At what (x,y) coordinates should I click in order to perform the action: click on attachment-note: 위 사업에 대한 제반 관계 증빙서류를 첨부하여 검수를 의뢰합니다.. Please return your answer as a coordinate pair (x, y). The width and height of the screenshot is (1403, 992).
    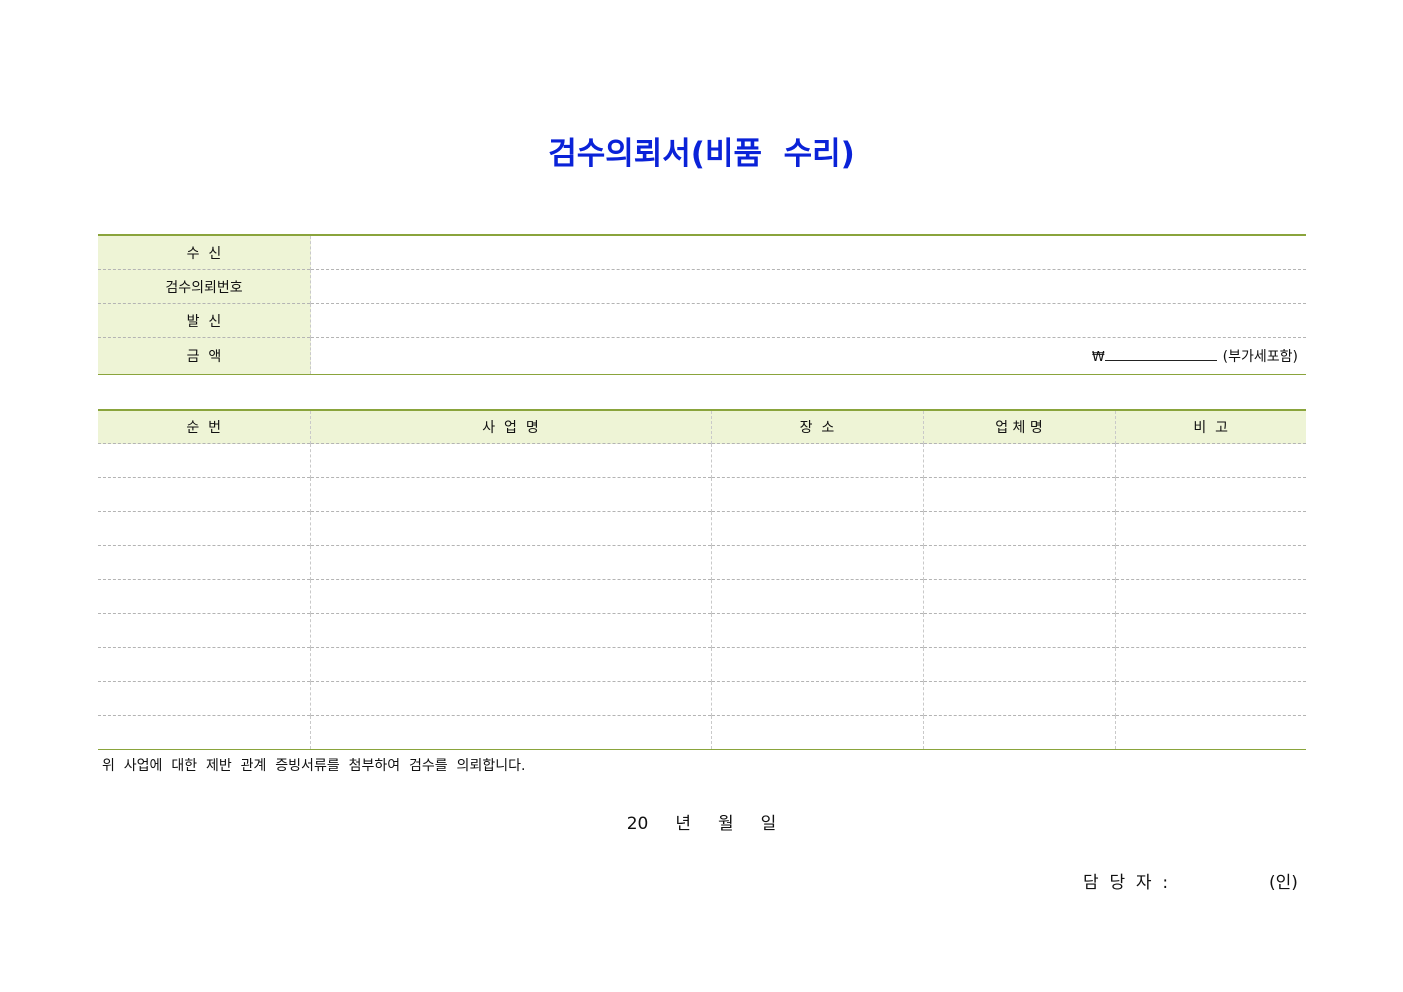
    Looking at the image, I should click on (314, 766).